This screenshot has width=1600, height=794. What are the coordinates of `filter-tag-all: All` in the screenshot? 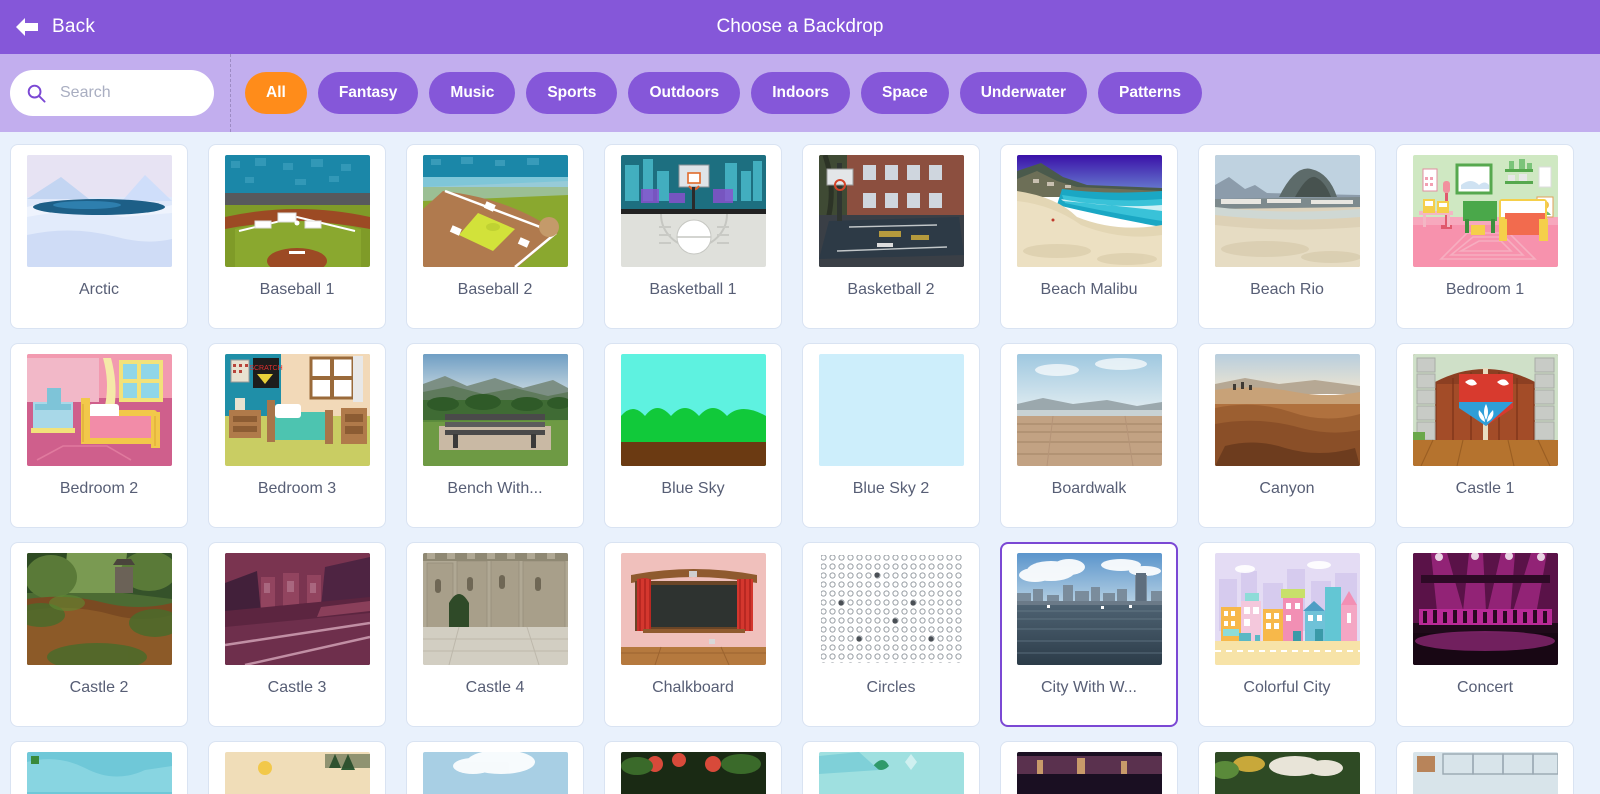 It's located at (276, 93).